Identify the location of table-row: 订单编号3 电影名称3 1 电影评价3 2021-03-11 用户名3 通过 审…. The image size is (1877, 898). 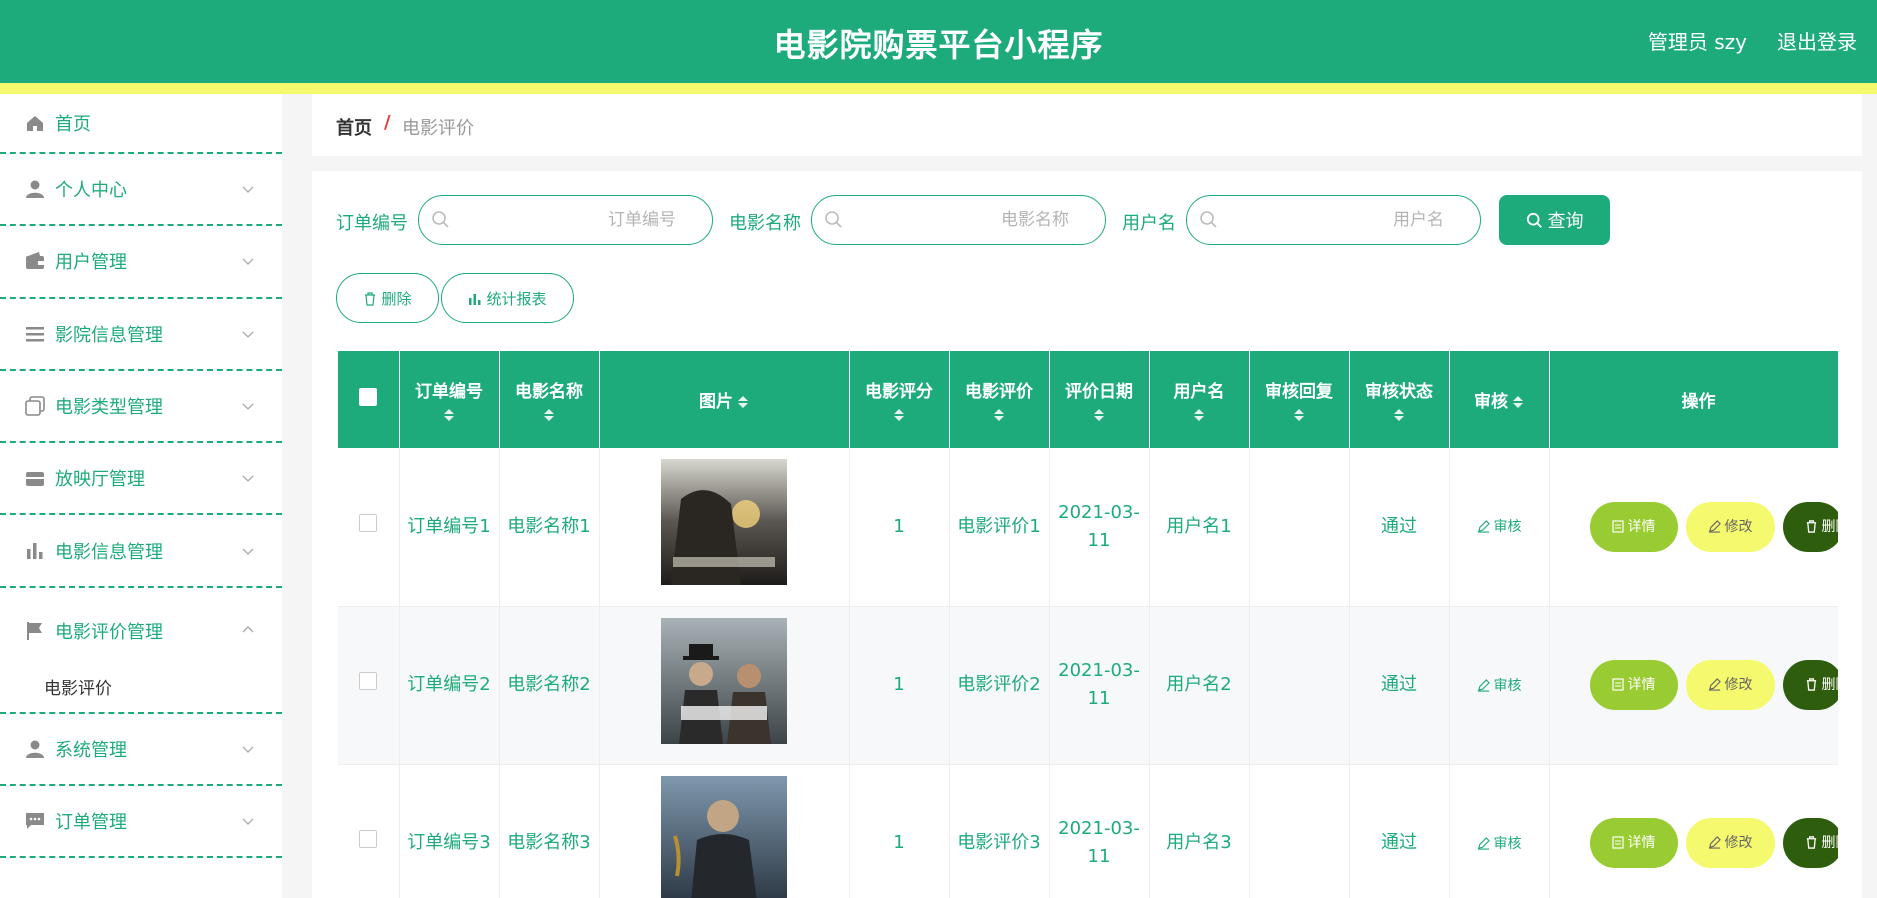
(1088, 831).